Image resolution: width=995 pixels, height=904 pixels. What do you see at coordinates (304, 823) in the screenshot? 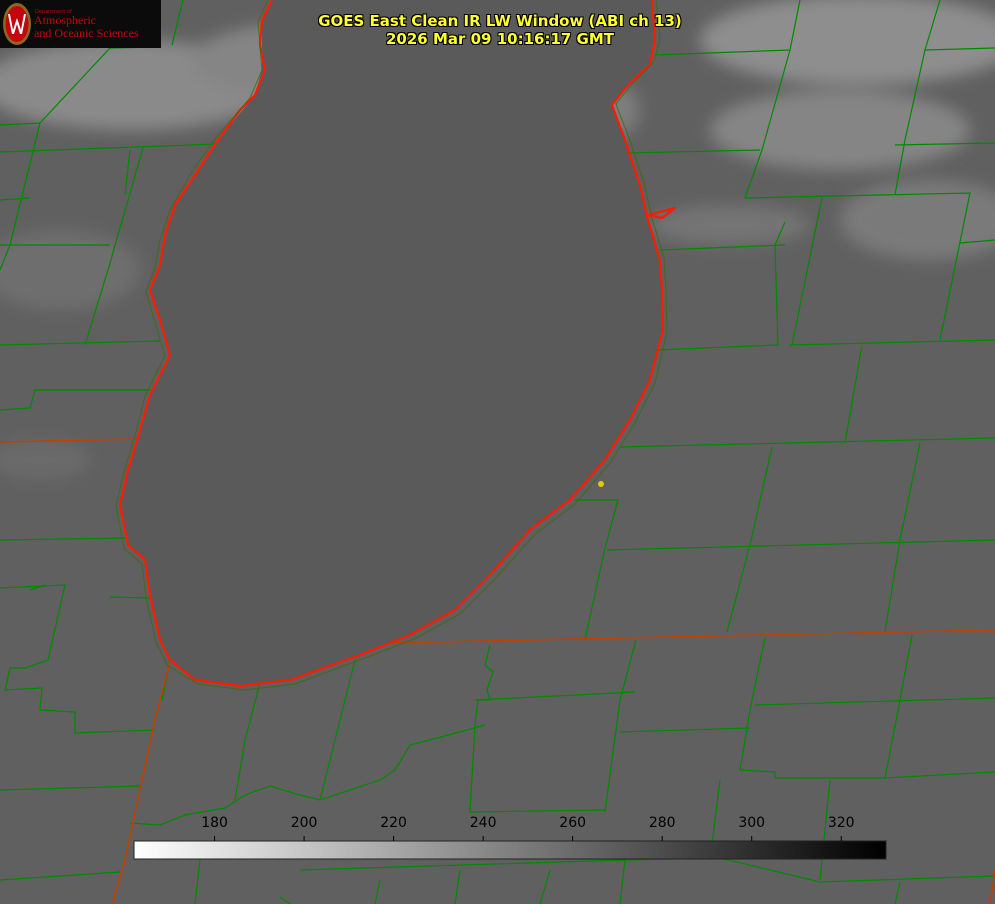
I see `colorbar-tick-label: 200` at bounding box center [304, 823].